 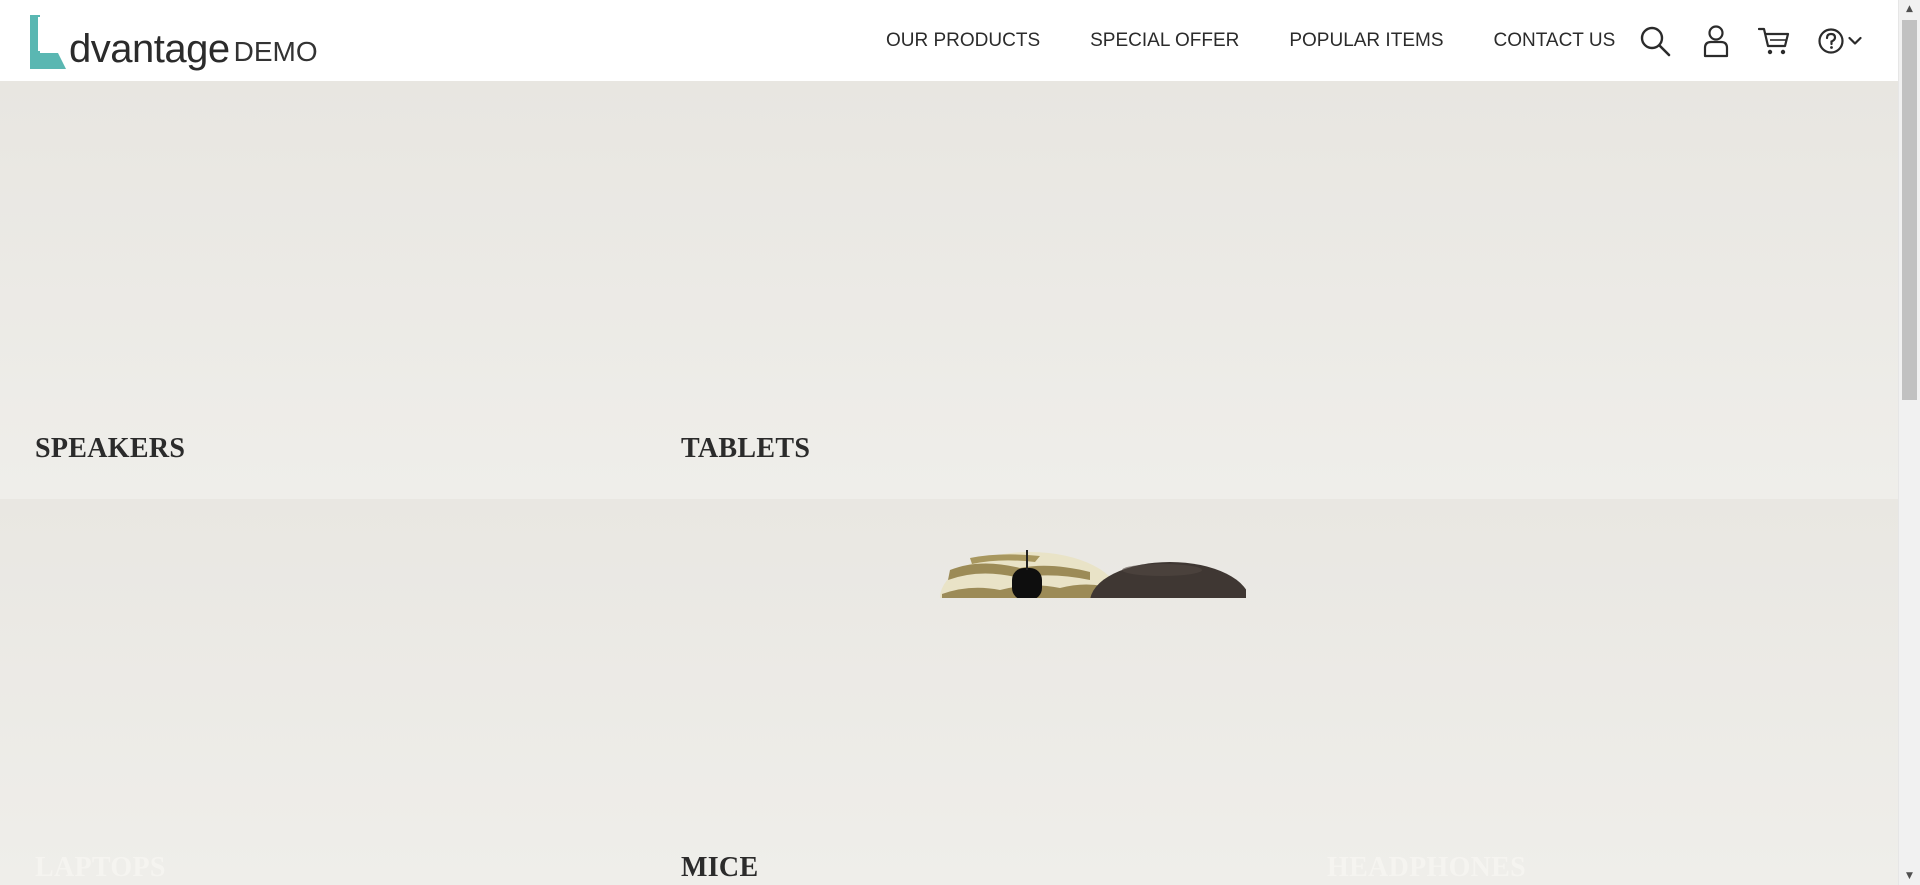 I want to click on cart-button, so click(x=1774, y=41).